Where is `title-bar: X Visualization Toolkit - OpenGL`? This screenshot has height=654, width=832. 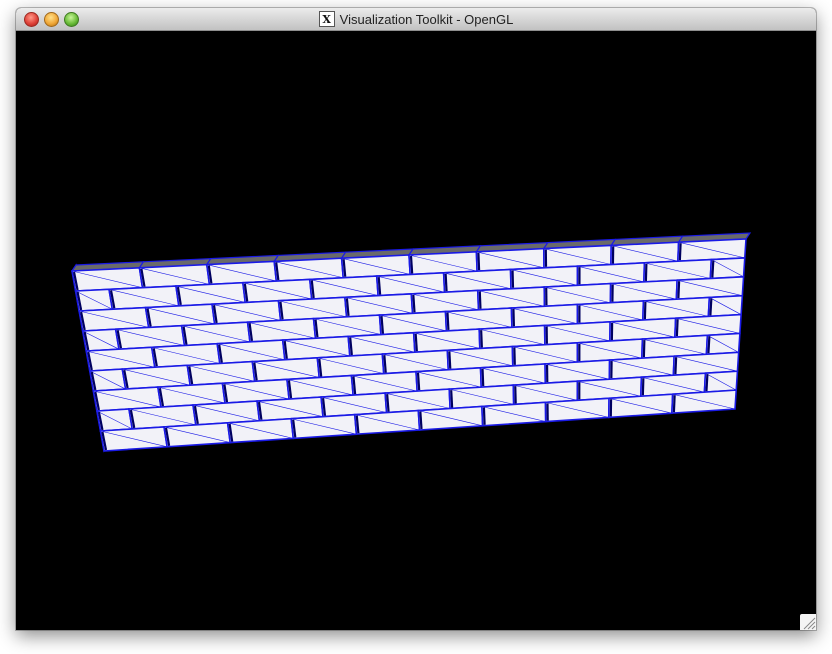 title-bar: X Visualization Toolkit - OpenGL is located at coordinates (416, 19).